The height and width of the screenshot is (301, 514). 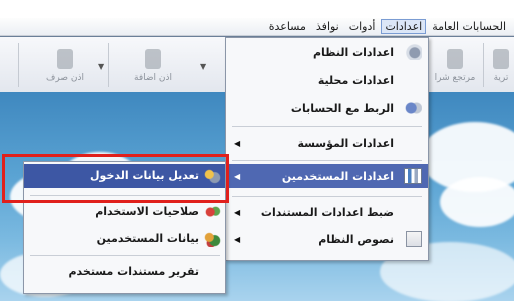 What do you see at coordinates (101, 66) in the screenshot?
I see `issue-voucher-dropdown-arrow: ▼` at bounding box center [101, 66].